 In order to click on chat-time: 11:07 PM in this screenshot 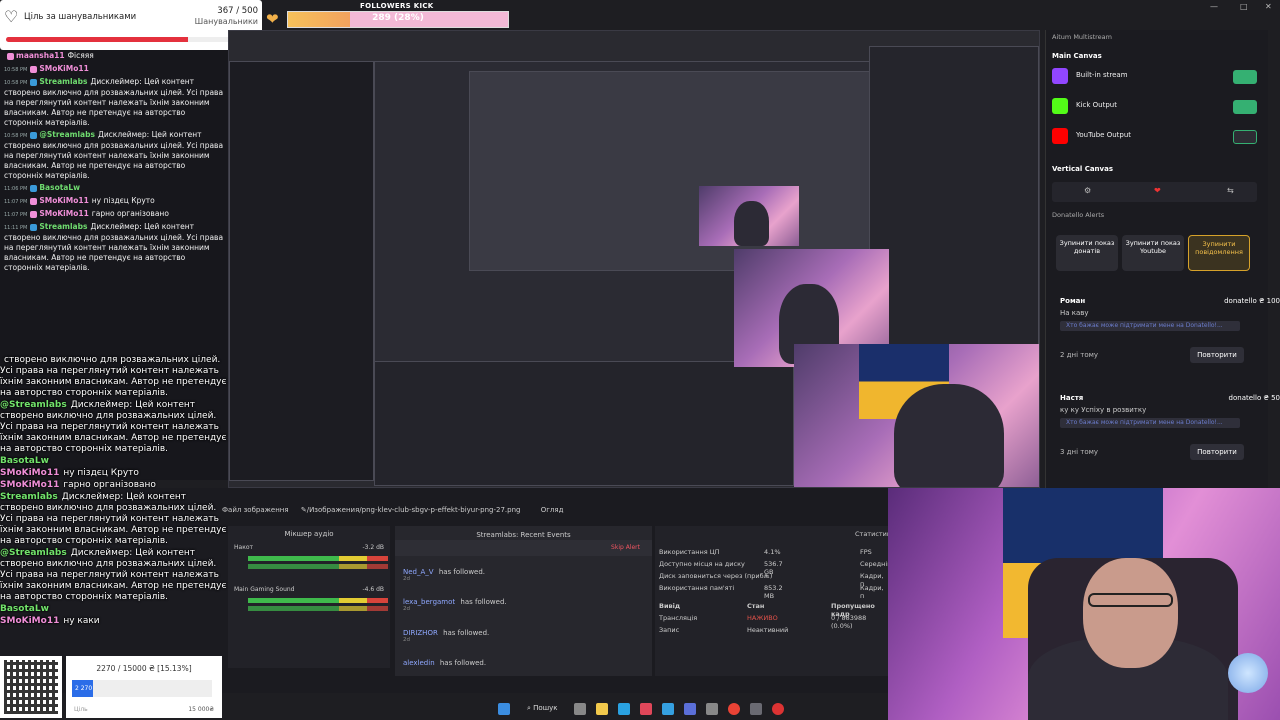, I will do `click(16, 202)`.